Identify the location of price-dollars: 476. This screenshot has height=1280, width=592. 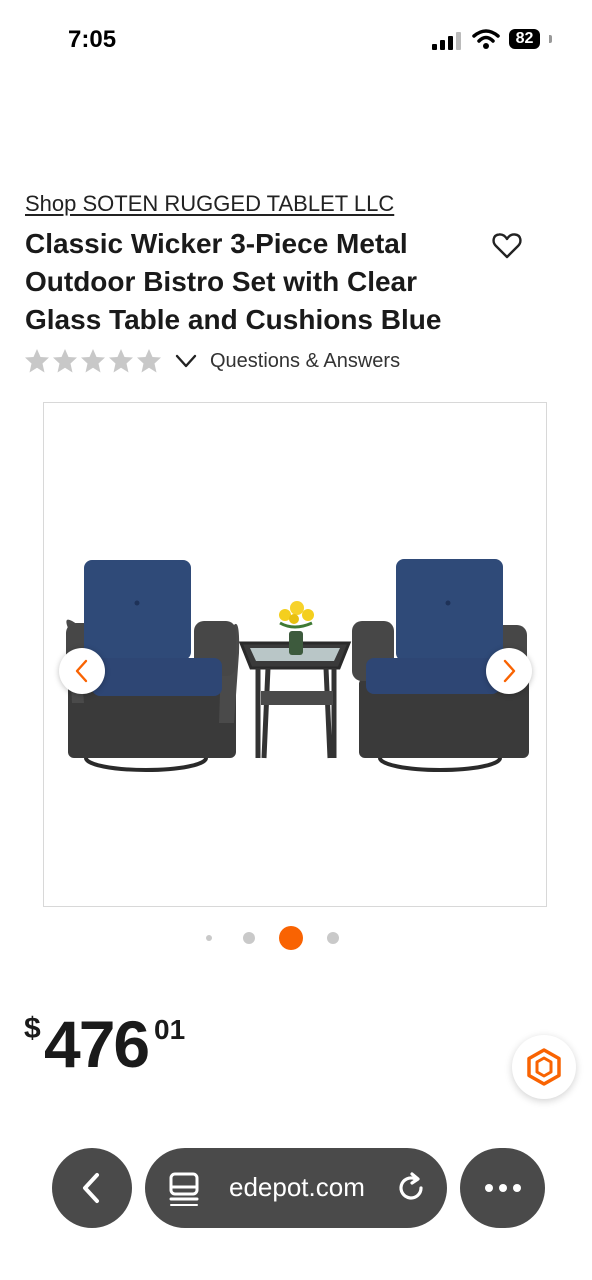
(97, 1044).